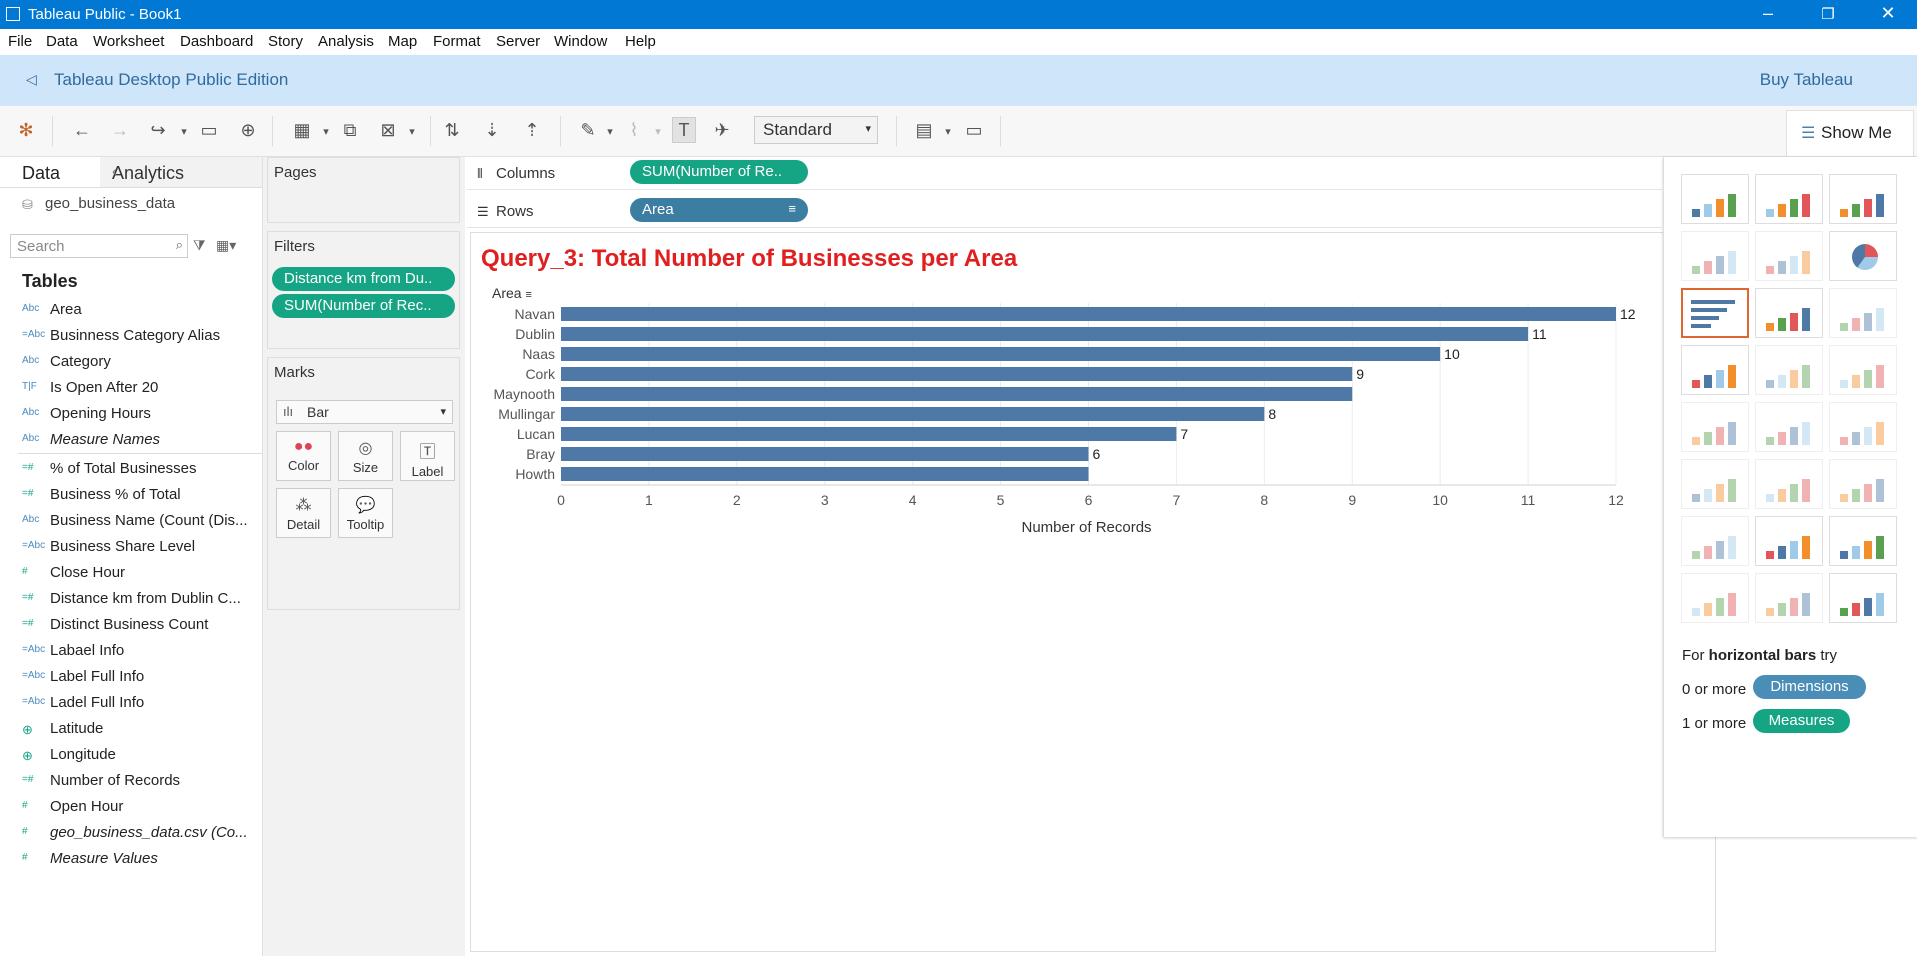 The image size is (1917, 956). I want to click on view-options-icon: ▦▾, so click(226, 245).